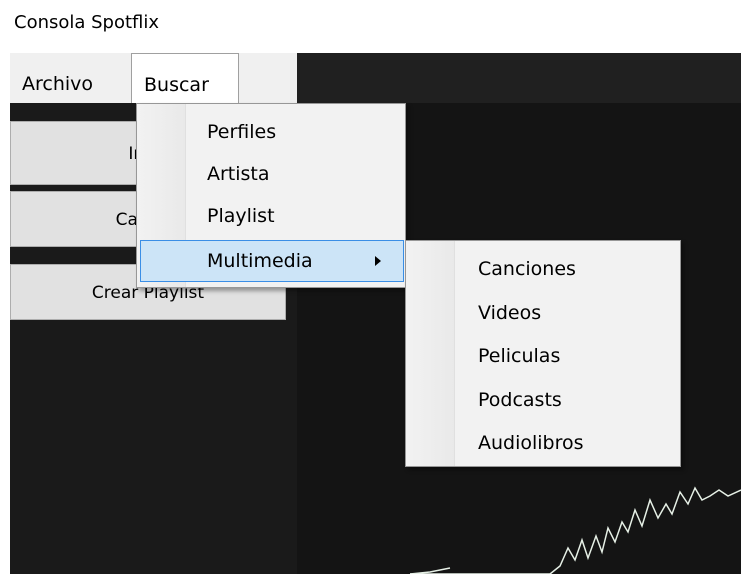  What do you see at coordinates (519, 356) in the screenshot?
I see `submenu-item-peliculas: Peliculas` at bounding box center [519, 356].